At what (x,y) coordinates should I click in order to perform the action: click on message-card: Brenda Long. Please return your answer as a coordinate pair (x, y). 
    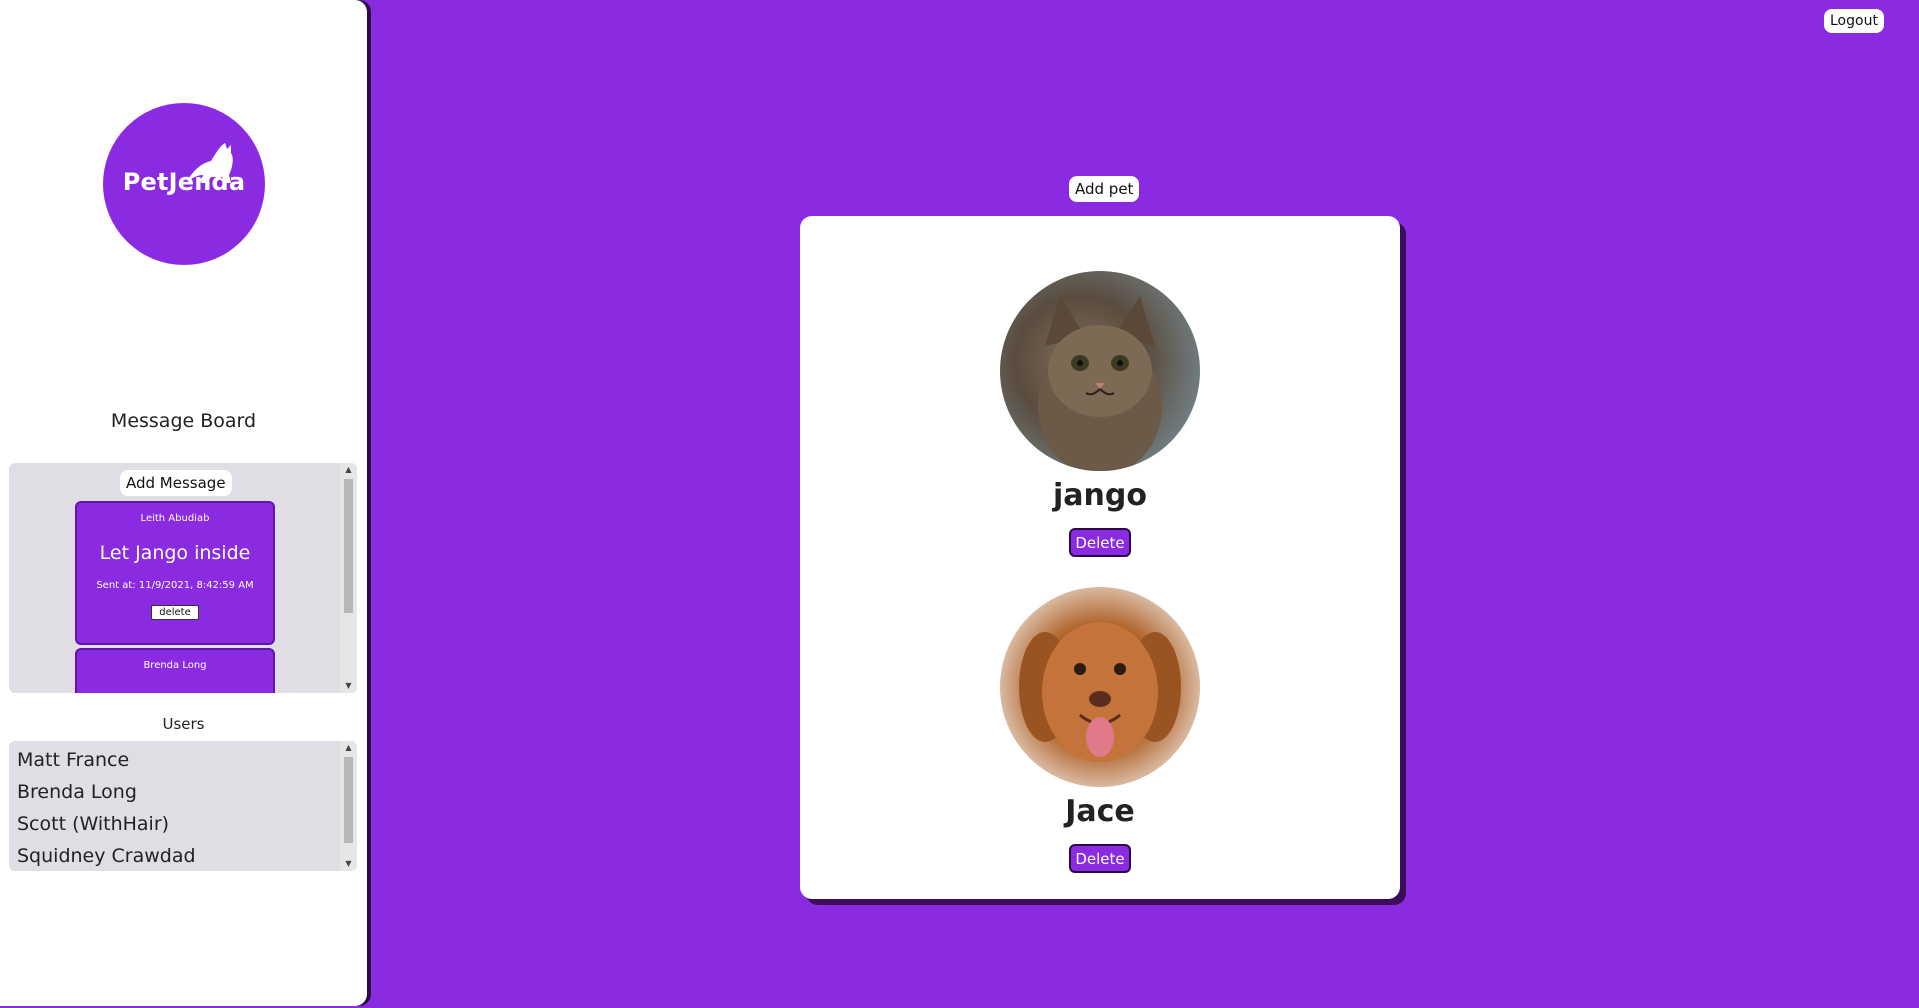
    Looking at the image, I should click on (175, 670).